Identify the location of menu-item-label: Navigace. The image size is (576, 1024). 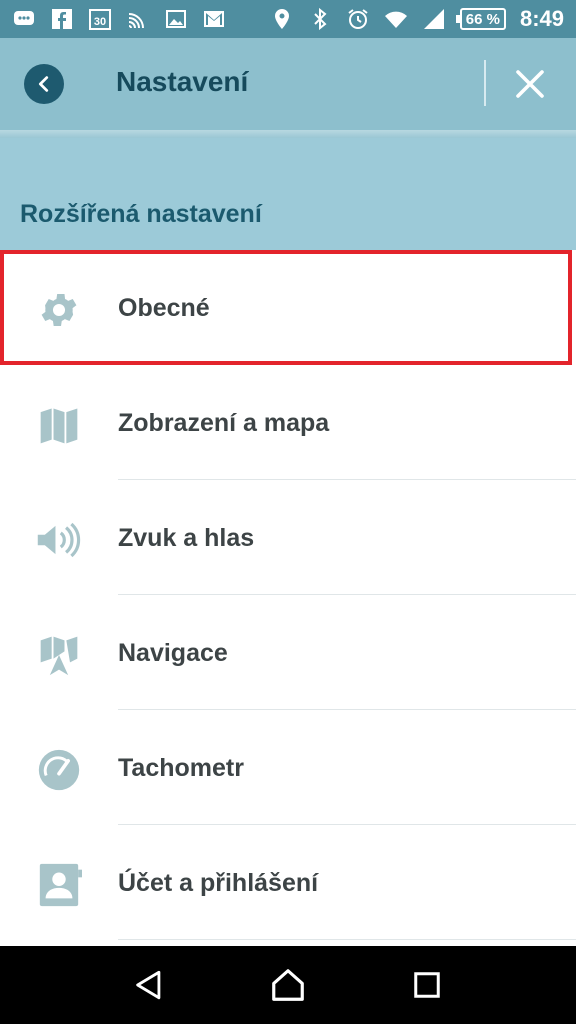
(173, 653).